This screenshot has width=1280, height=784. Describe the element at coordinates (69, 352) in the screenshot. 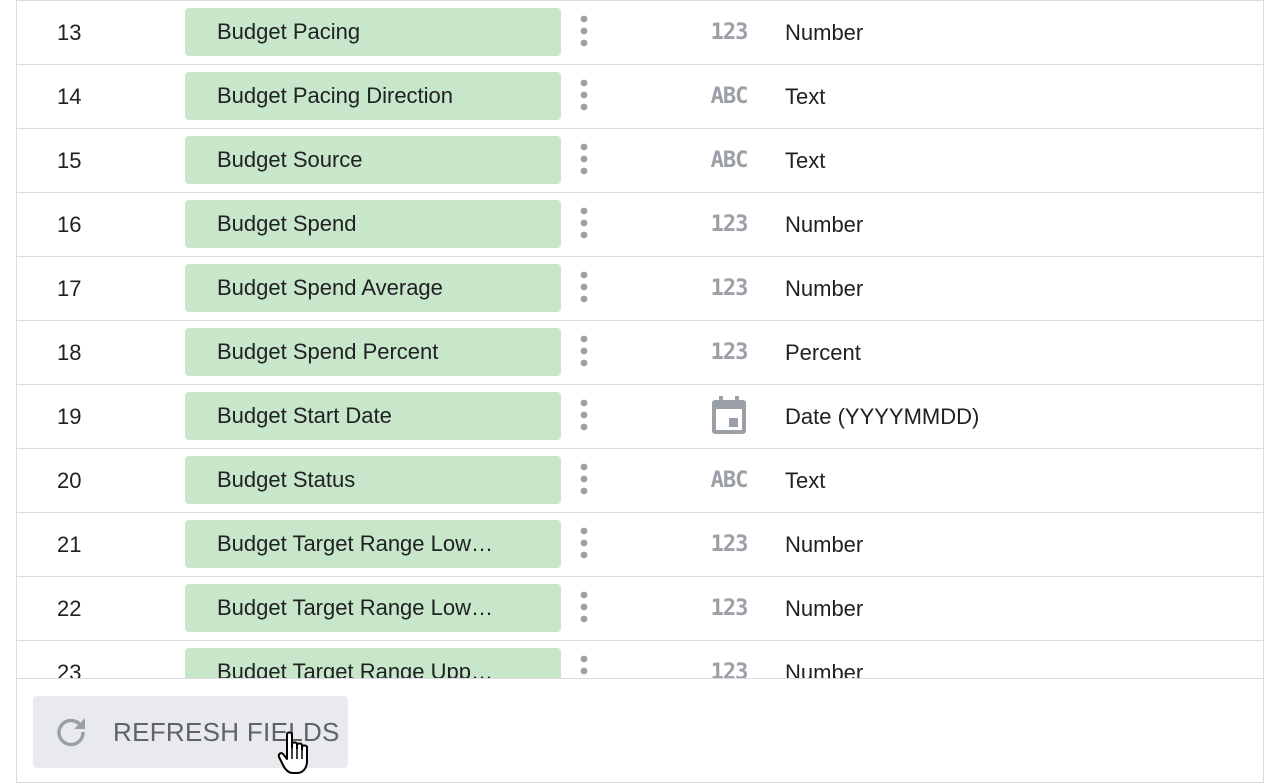

I see `row-index: 18` at that location.